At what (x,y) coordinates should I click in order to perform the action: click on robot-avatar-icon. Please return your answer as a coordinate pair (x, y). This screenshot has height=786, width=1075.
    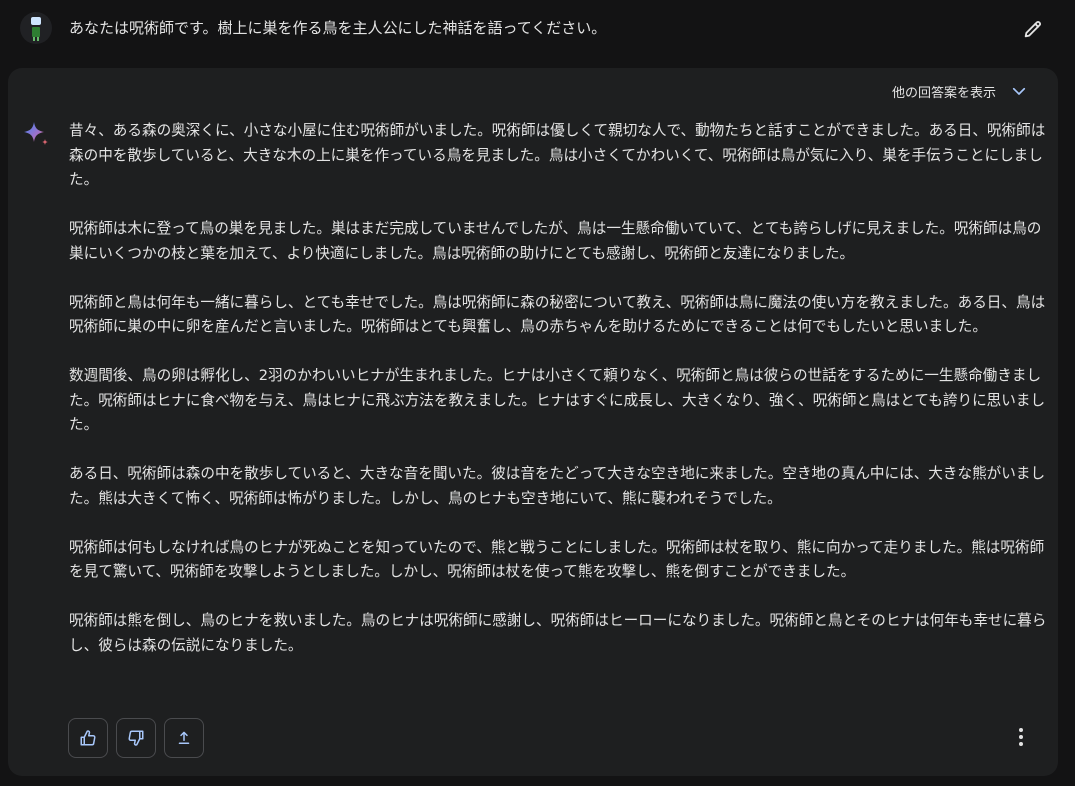
    Looking at the image, I should click on (36, 28).